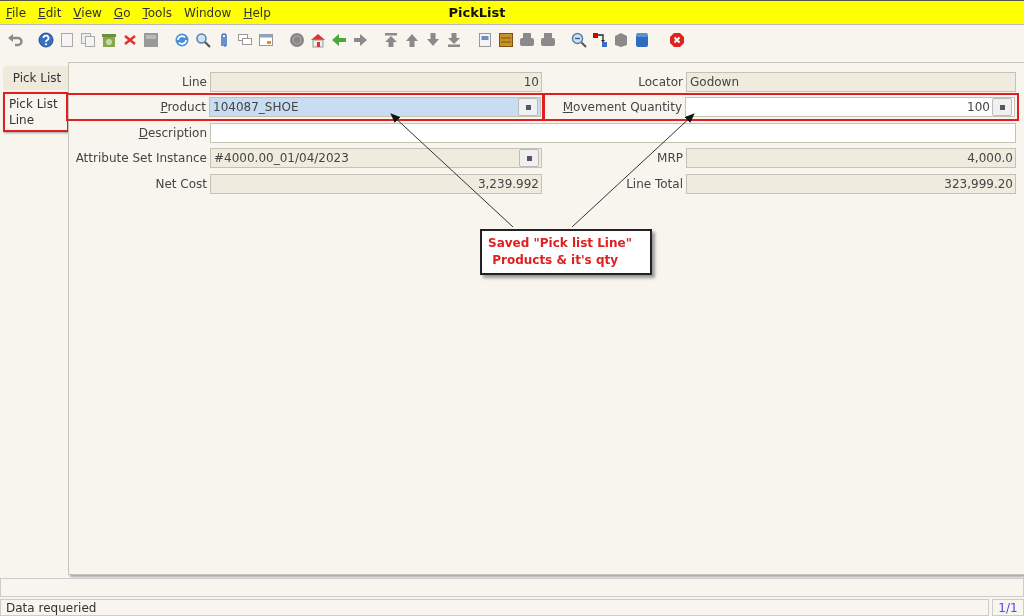  I want to click on down-arrow-icon, so click(433, 40).